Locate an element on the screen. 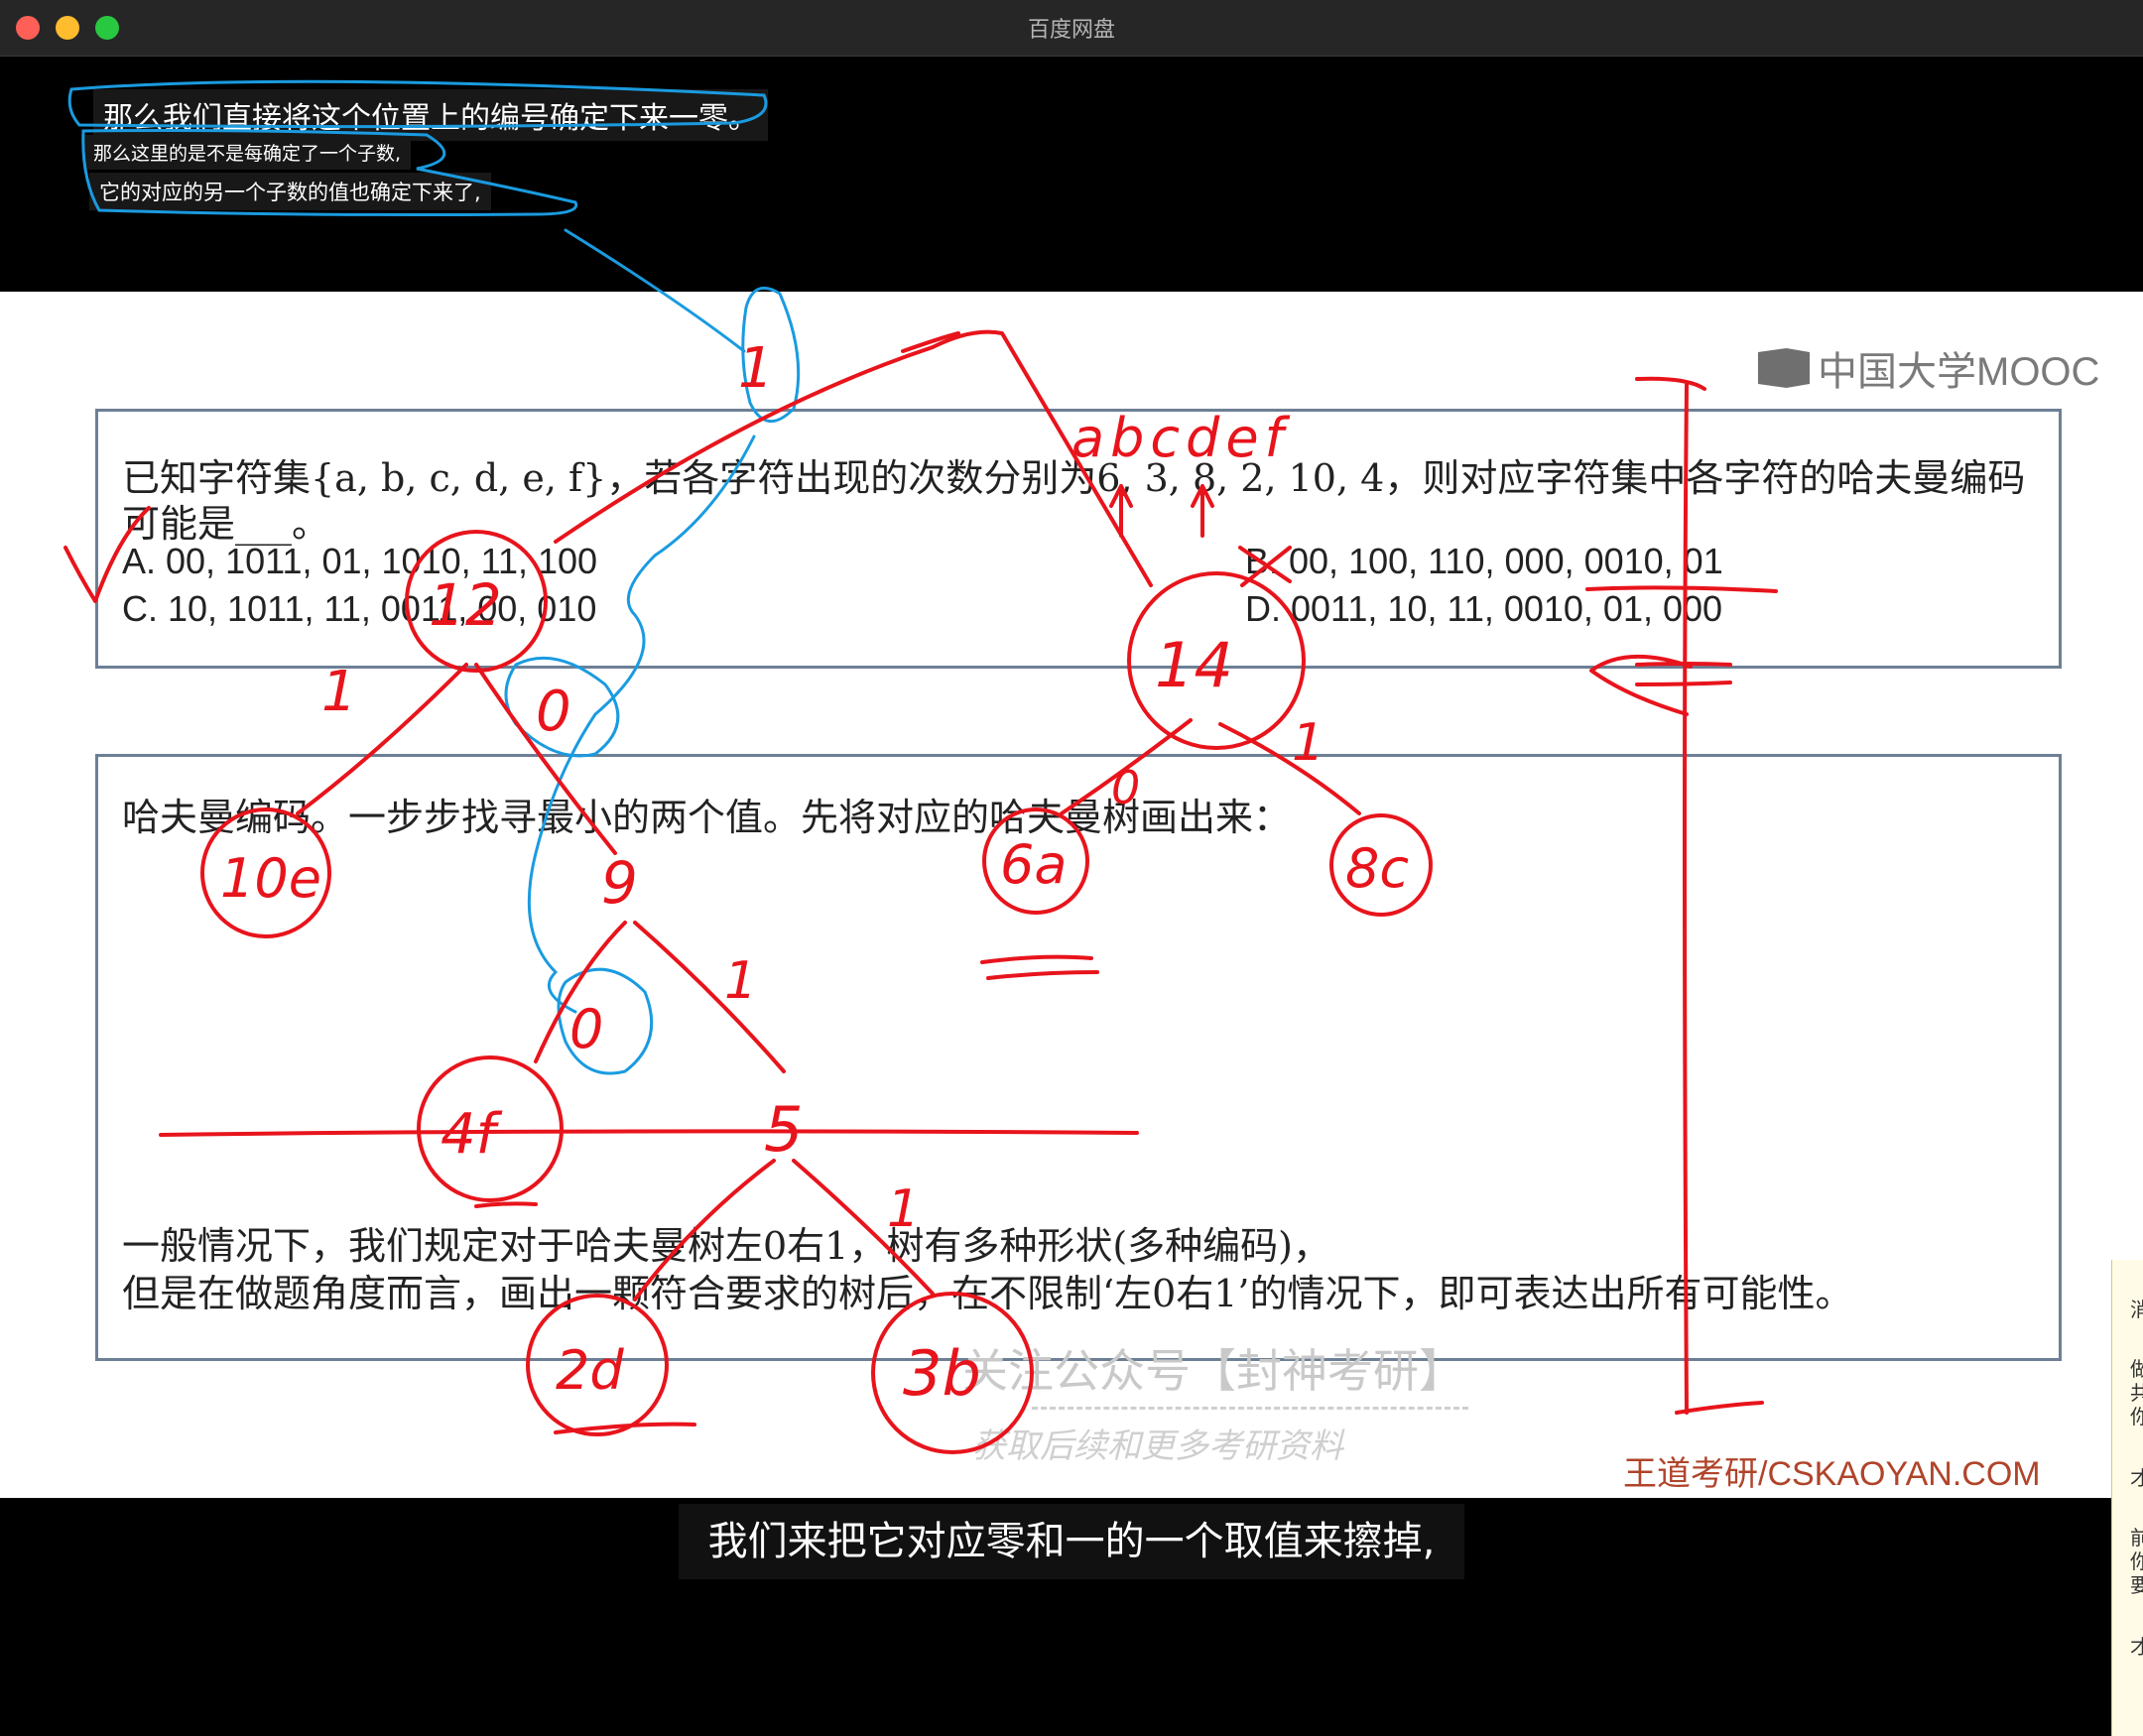 The width and height of the screenshot is (2143, 1736). edge-label-1-b: 1 is located at coordinates (1308, 743).